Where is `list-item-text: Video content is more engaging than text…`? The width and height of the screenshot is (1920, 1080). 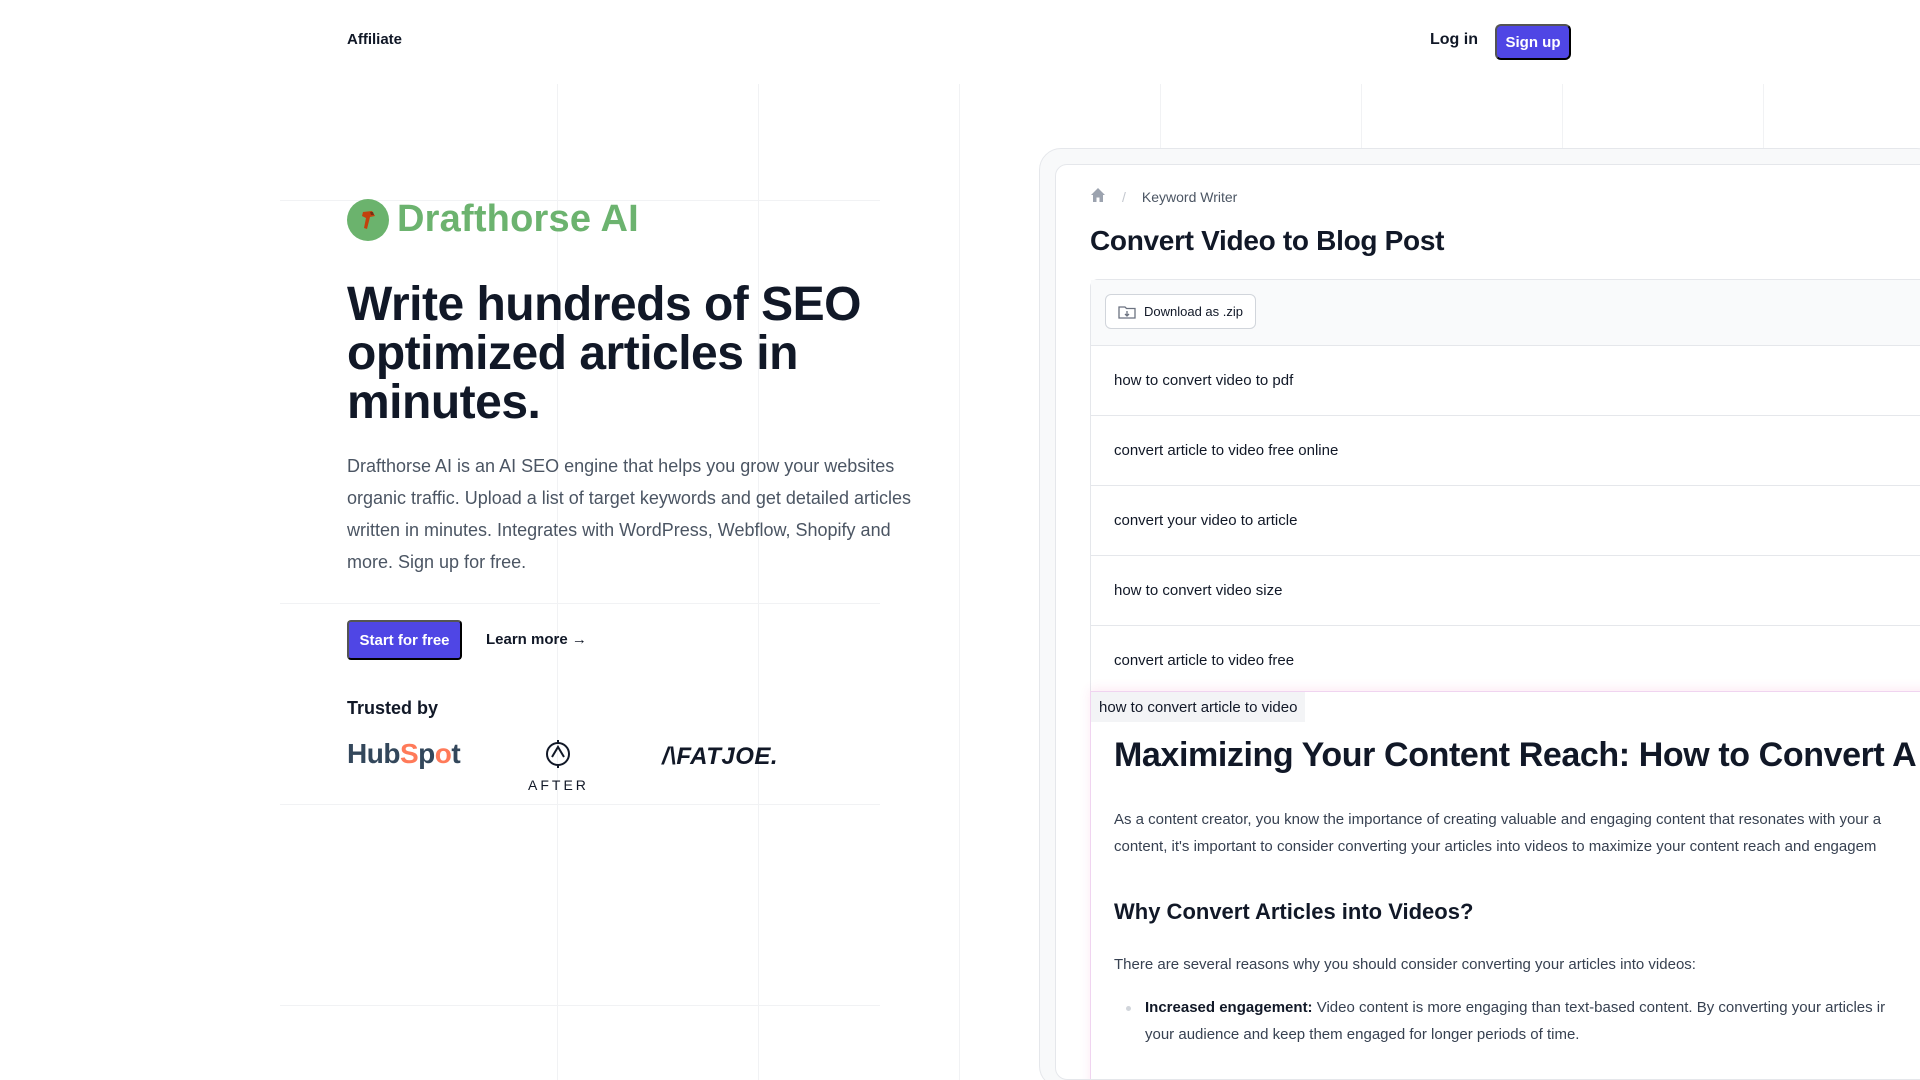
list-item-text: Video content is more engaging than text… is located at coordinates (1599, 1007).